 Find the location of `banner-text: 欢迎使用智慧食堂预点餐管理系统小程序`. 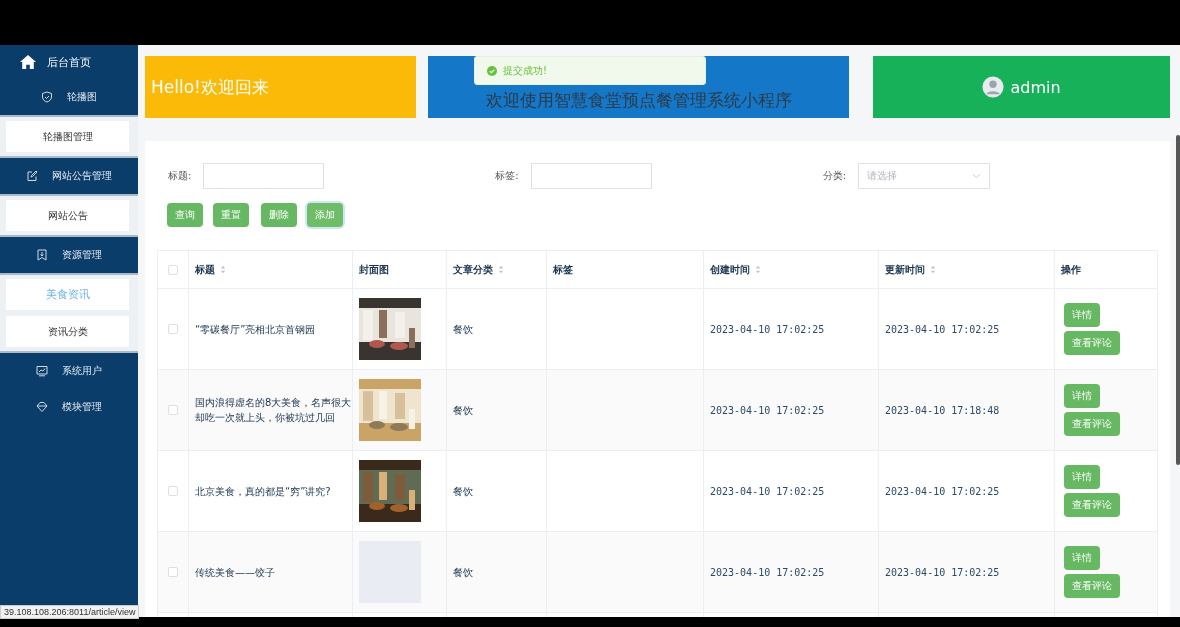

banner-text: 欢迎使用智慧食堂预点餐管理系统小程序 is located at coordinates (638, 100).